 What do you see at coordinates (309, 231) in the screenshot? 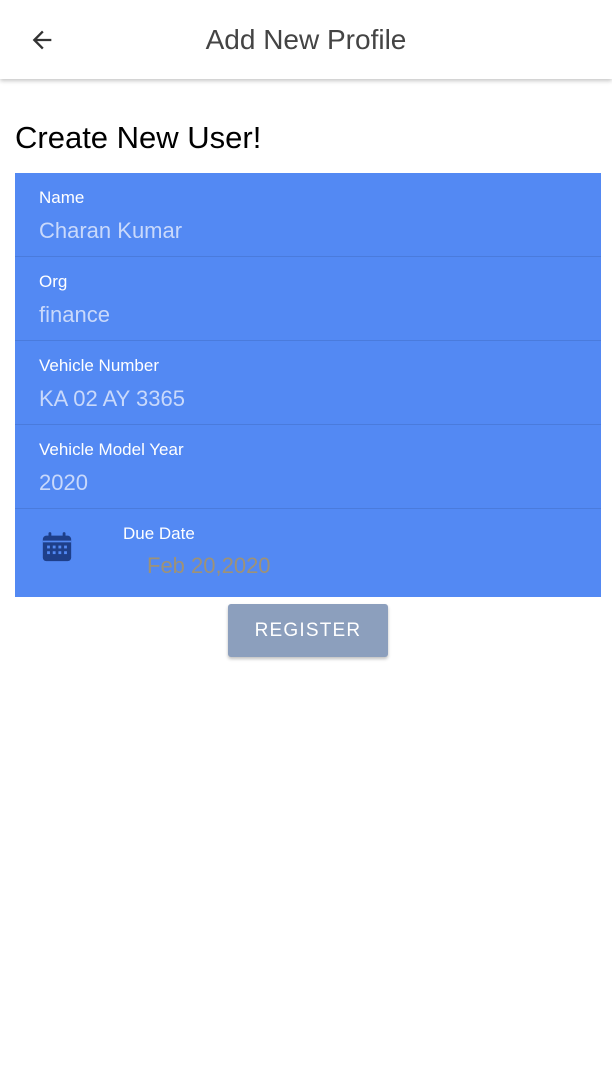
I see `name-input` at bounding box center [309, 231].